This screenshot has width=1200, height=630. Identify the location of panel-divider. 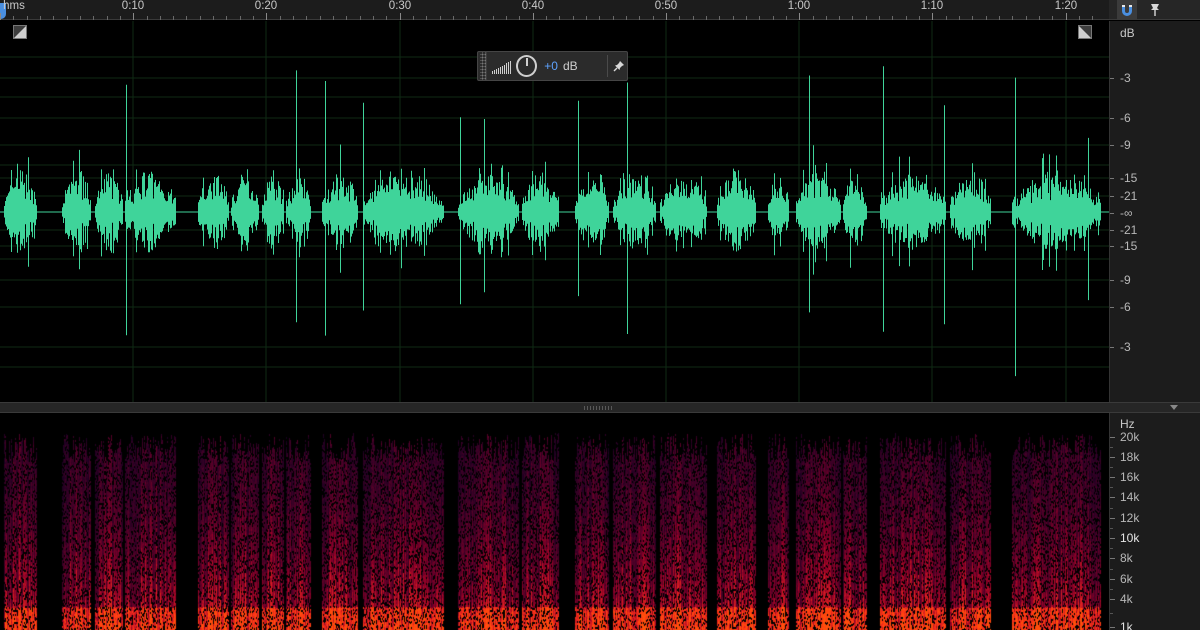
(600, 407).